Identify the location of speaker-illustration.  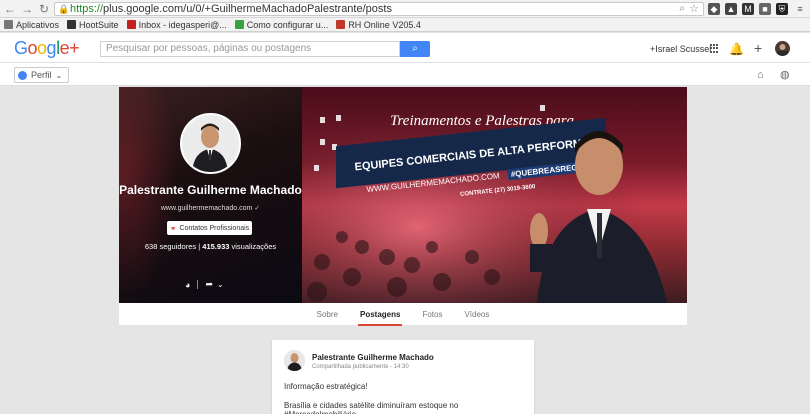
(598, 217).